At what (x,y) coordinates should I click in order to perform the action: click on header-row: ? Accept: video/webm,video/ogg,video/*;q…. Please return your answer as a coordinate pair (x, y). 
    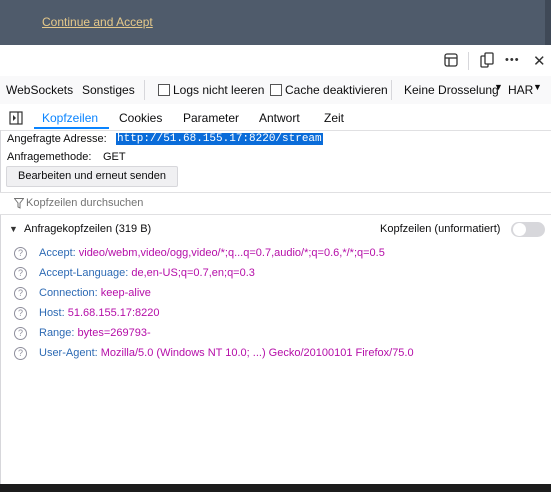
    Looking at the image, I should click on (275, 254).